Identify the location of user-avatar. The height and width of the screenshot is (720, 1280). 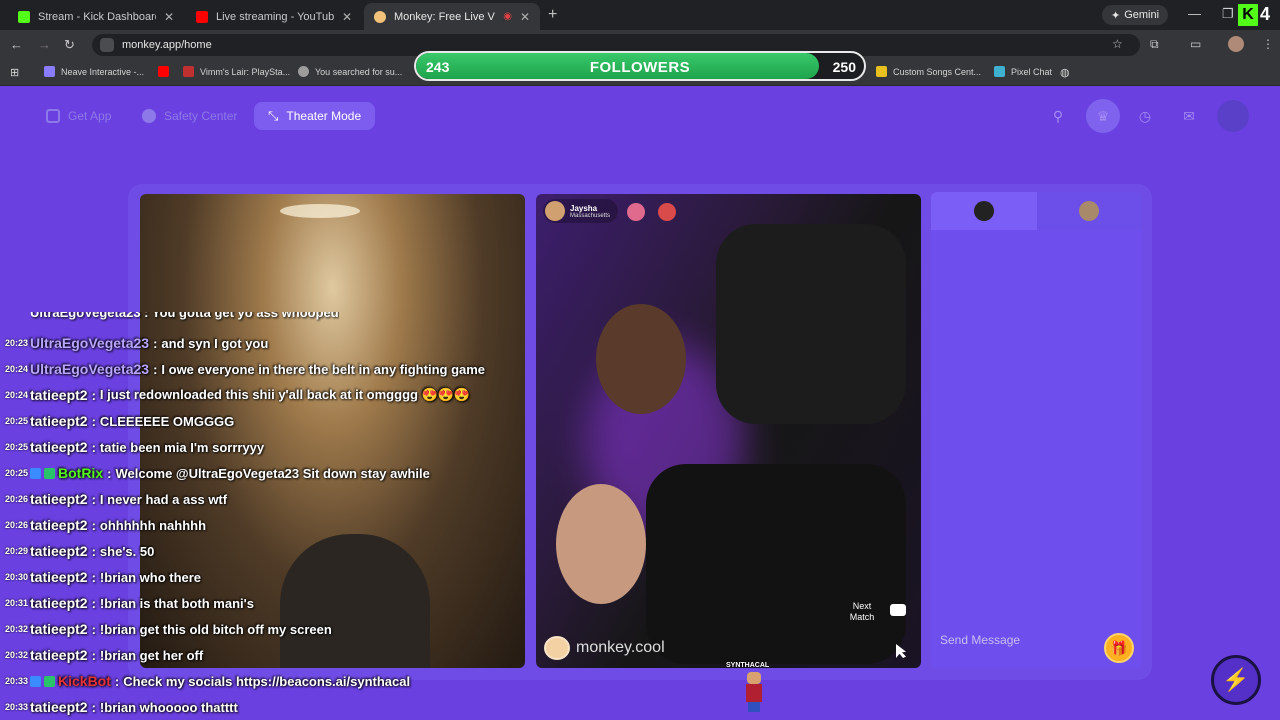
(1233, 116).